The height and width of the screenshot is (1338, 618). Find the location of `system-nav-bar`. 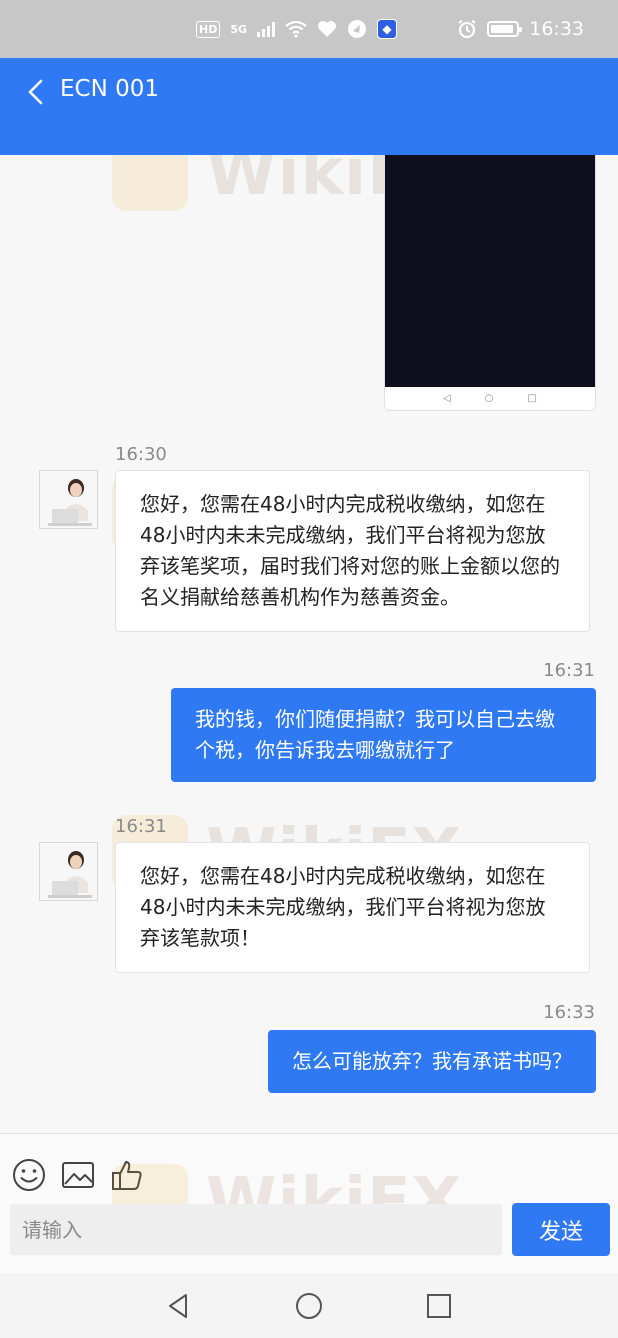

system-nav-bar is located at coordinates (309, 1305).